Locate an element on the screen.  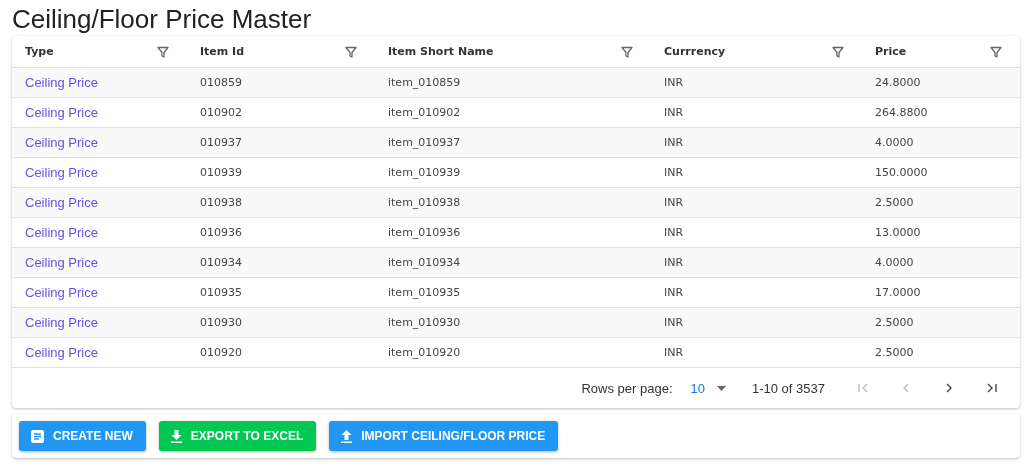
table-cell: 17.0000 is located at coordinates (941, 293).